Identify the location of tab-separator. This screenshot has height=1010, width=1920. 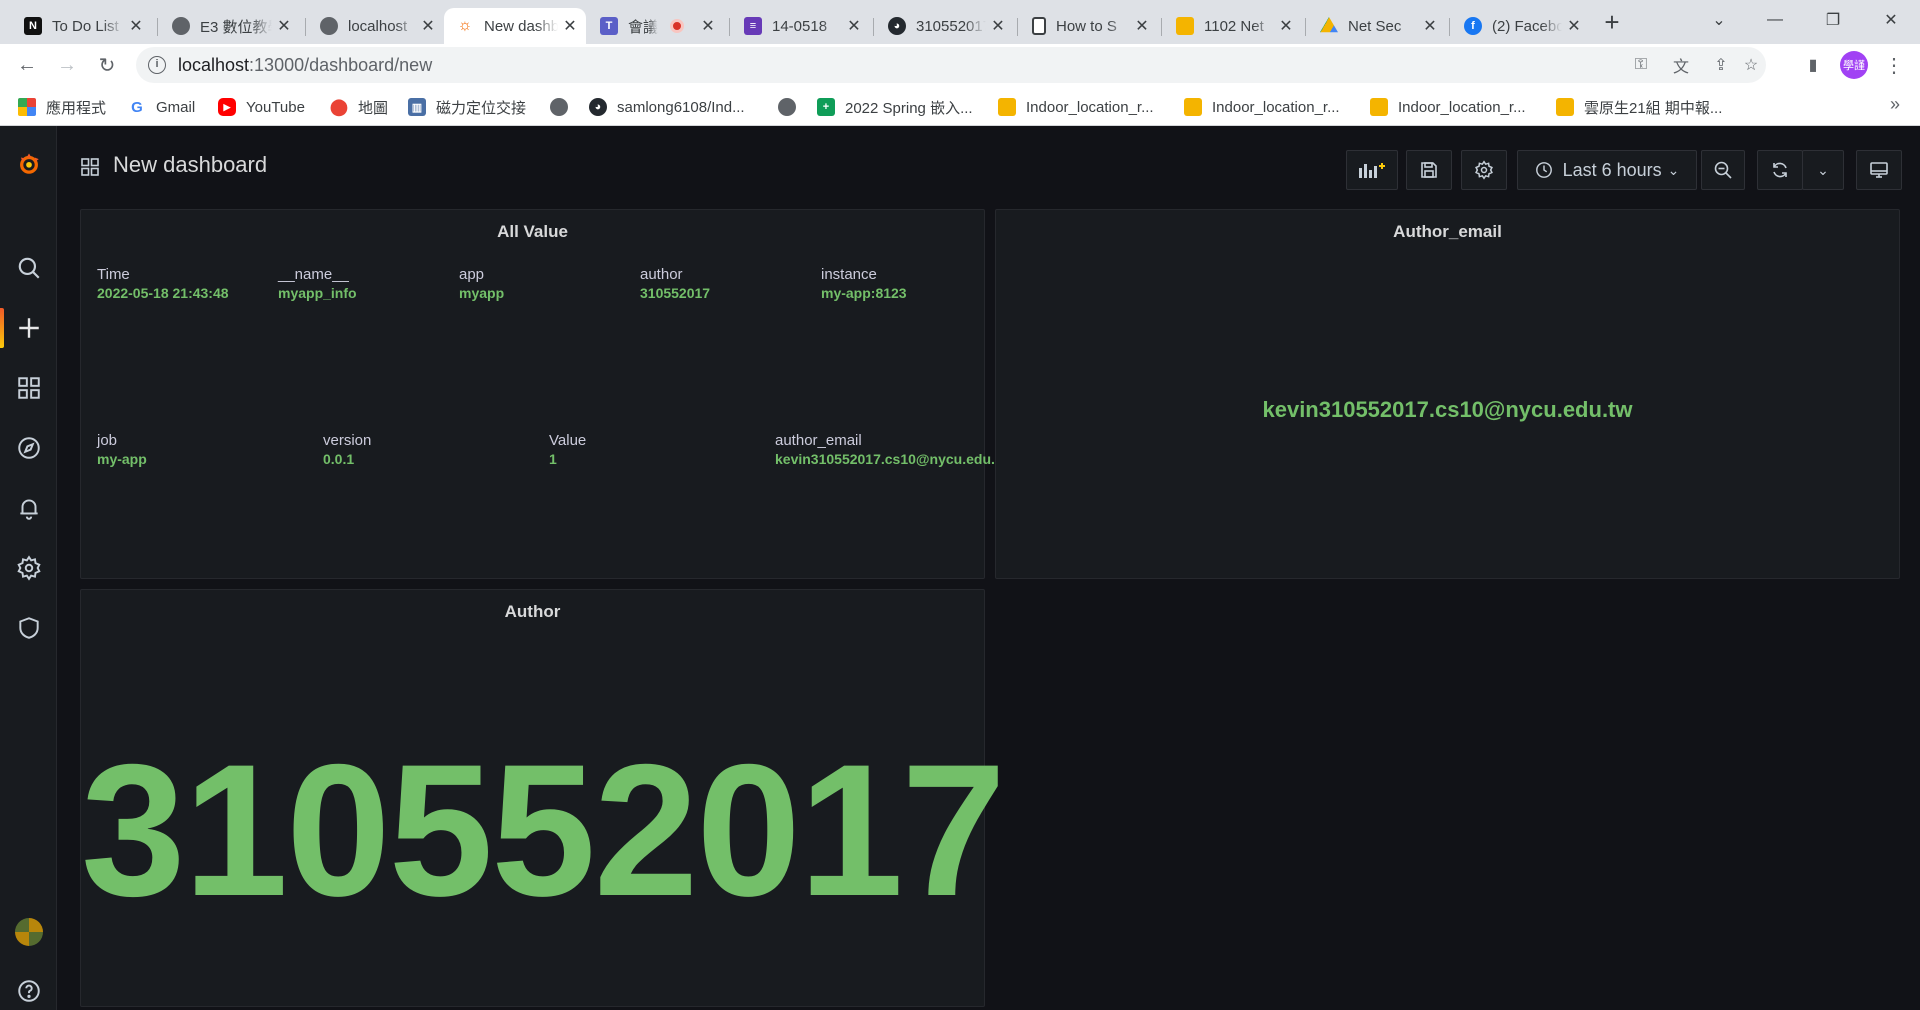
(305, 27).